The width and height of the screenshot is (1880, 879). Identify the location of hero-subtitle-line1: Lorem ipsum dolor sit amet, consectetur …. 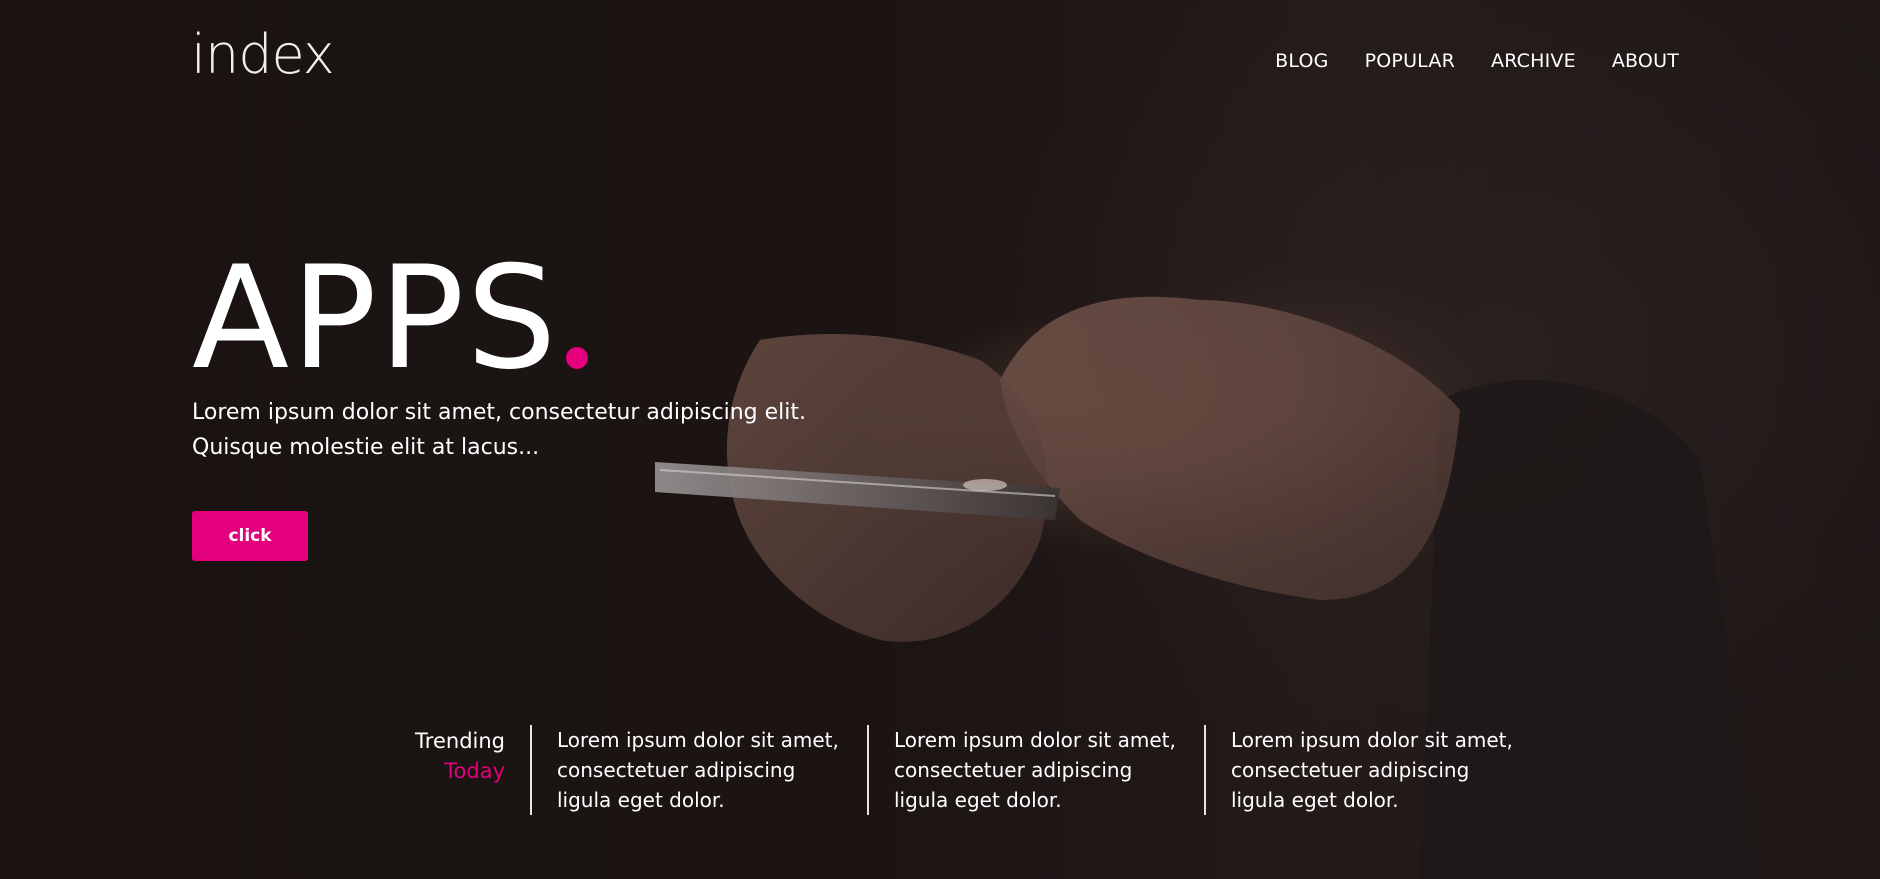
(499, 412).